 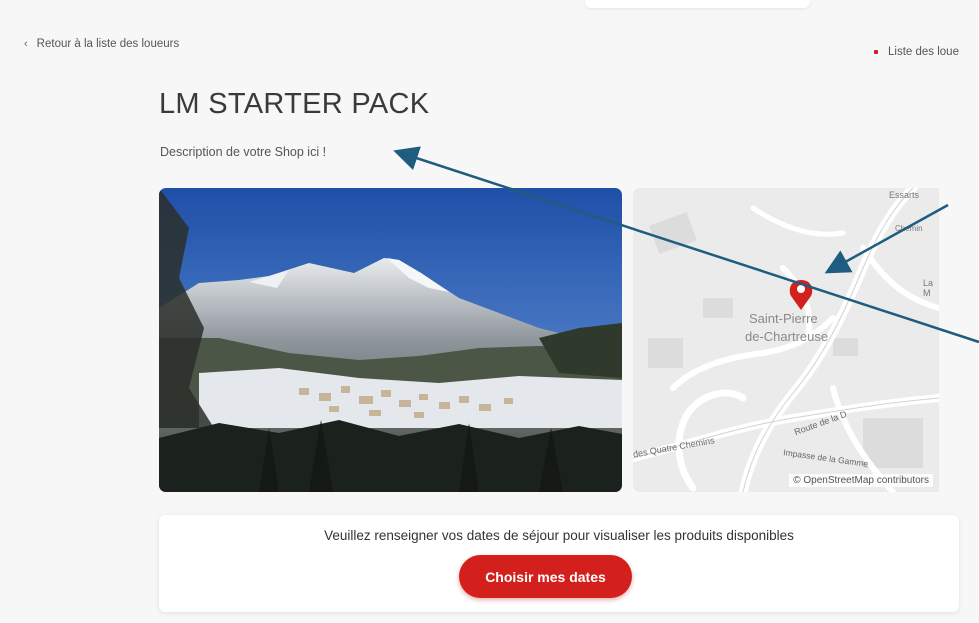 I want to click on back-link-label: Retour à la liste des loueurs, so click(x=108, y=44).